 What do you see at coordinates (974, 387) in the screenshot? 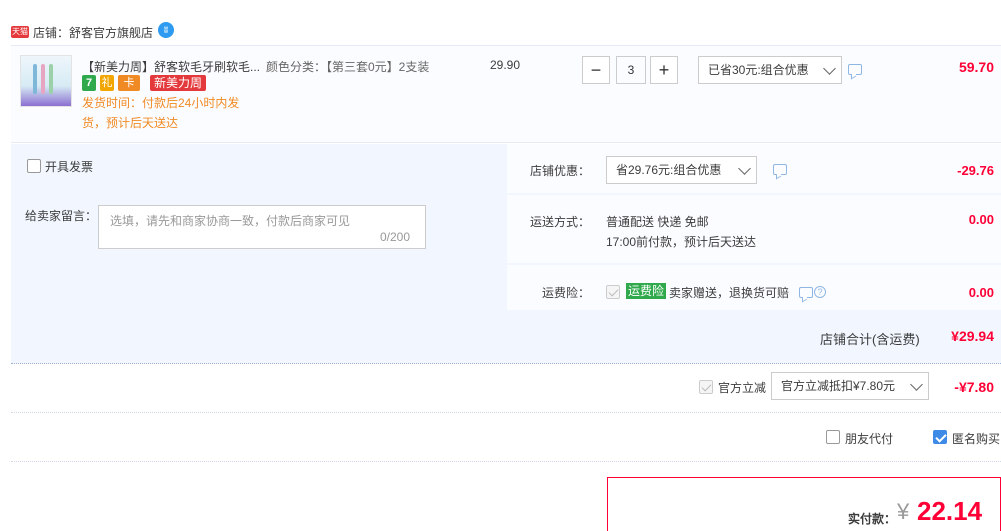
I see `official-discount-amount: -¥7.80` at bounding box center [974, 387].